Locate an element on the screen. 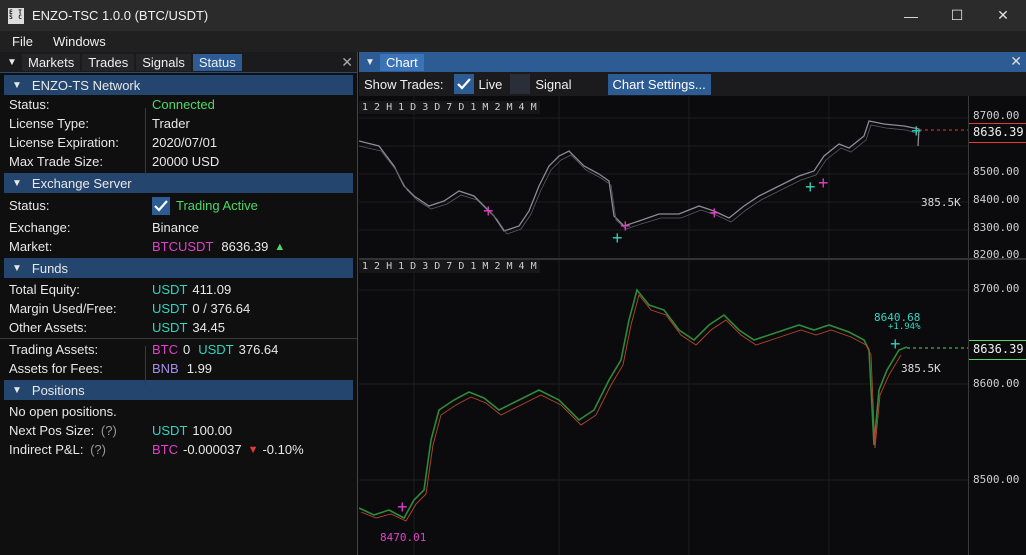  label: Assets for Fees: is located at coordinates (56, 368).